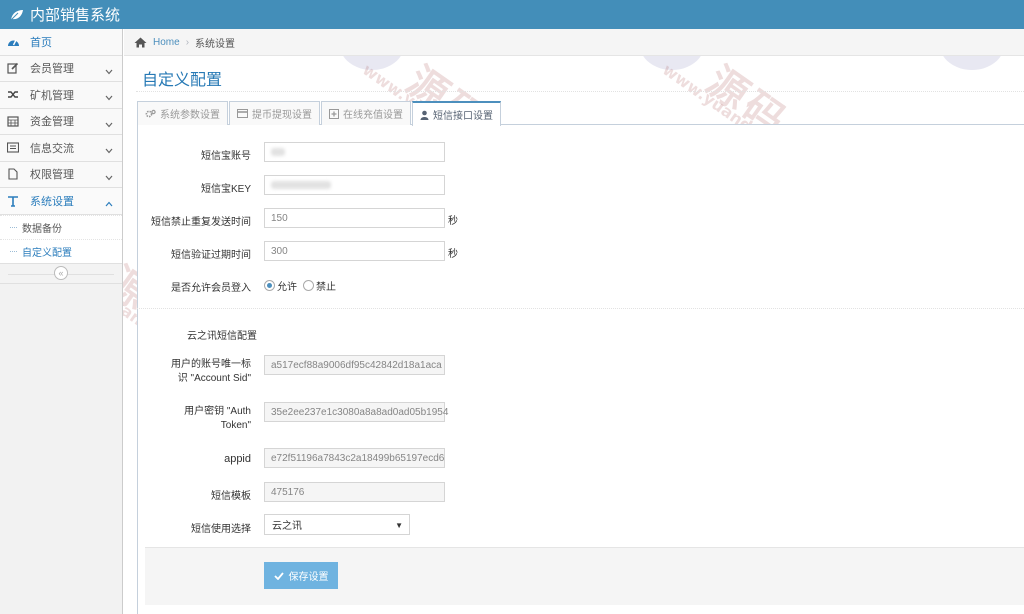 Image resolution: width=1024 pixels, height=614 pixels. Describe the element at coordinates (308, 285) in the screenshot. I see `login-deny-radio` at that location.